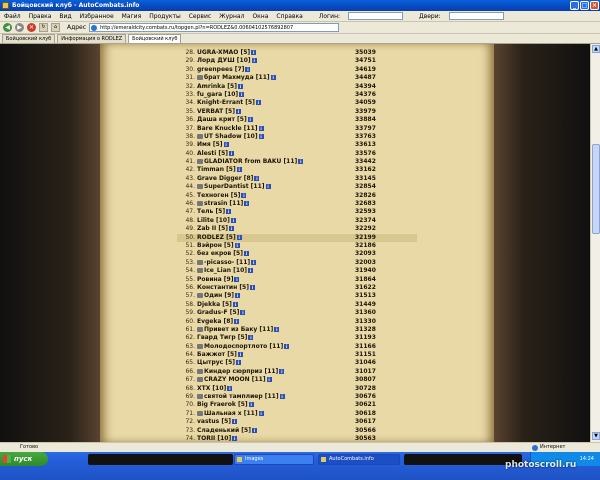  Describe the element at coordinates (200, 16) in the screenshot. I see `menu-service: Сервис` at that location.